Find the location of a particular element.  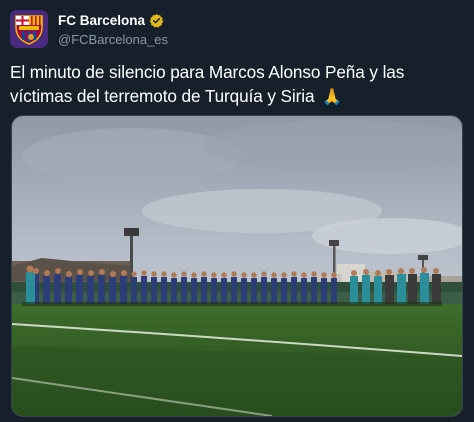

fcb-crest-icon is located at coordinates (29, 30).